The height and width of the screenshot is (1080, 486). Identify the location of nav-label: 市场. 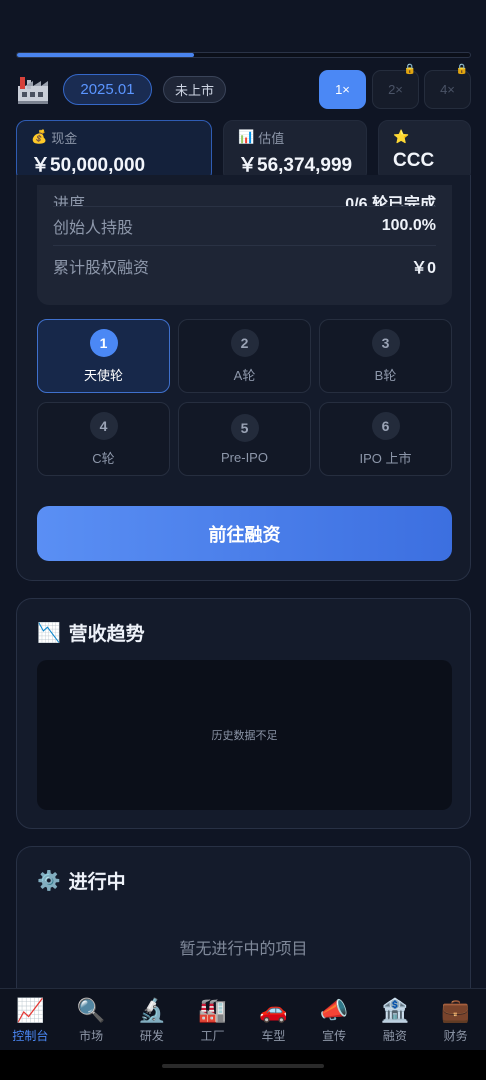
(91, 1036).